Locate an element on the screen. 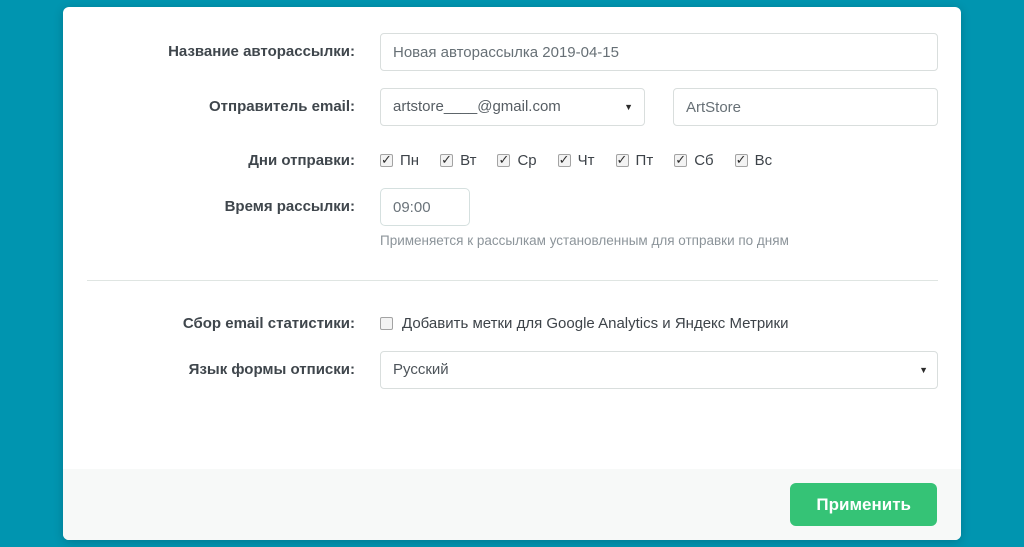 Image resolution: width=1024 pixels, height=547 pixels. analytics-checkbox is located at coordinates (386, 323).